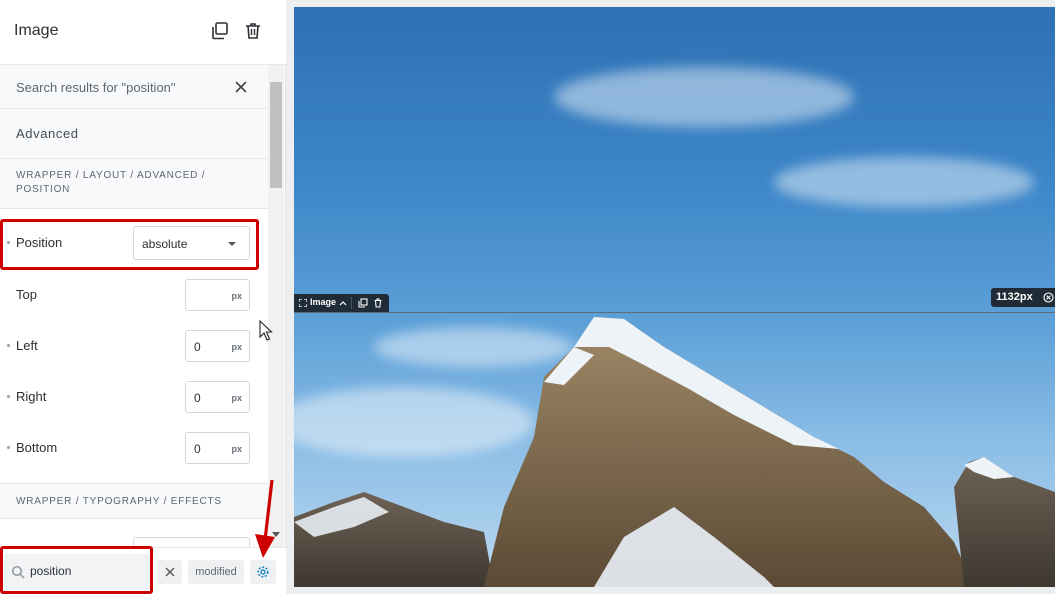  I want to click on element-toolbar: Image, so click(341, 303).